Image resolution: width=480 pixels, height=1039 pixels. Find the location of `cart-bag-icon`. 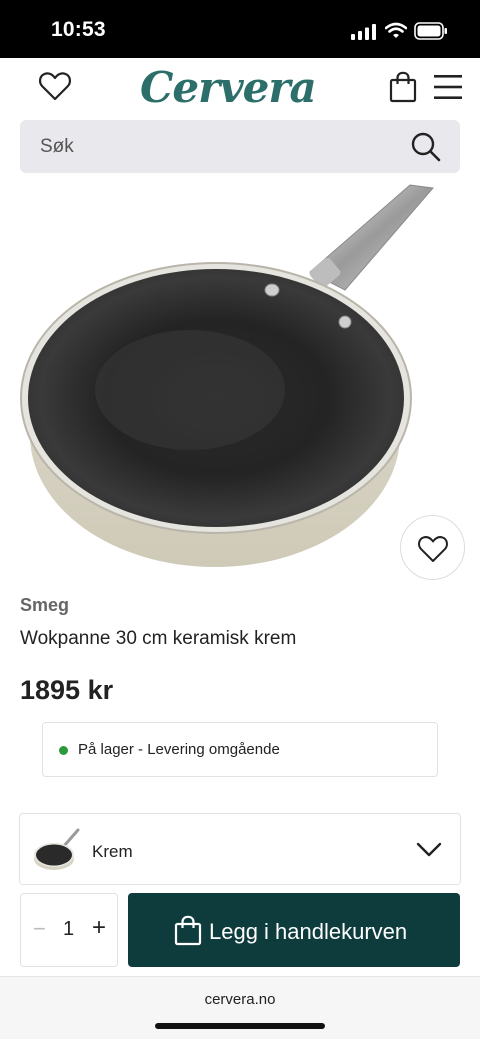

cart-bag-icon is located at coordinates (403, 87).